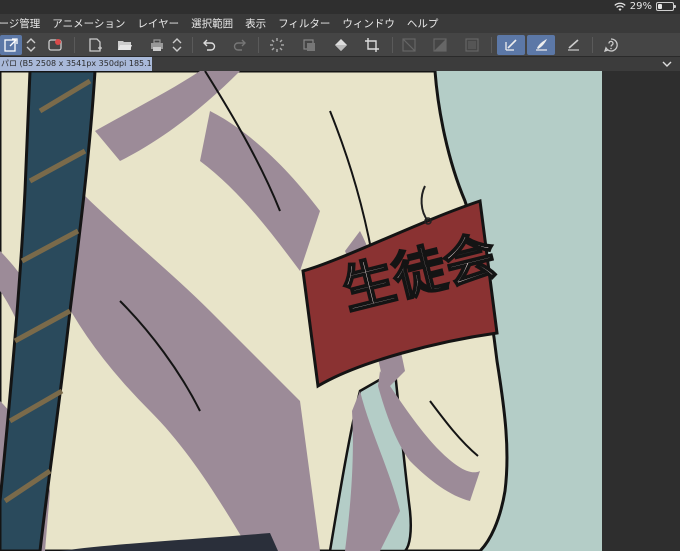 The height and width of the screenshot is (551, 680). I want to click on menu-help: ヘルプ, so click(423, 23).